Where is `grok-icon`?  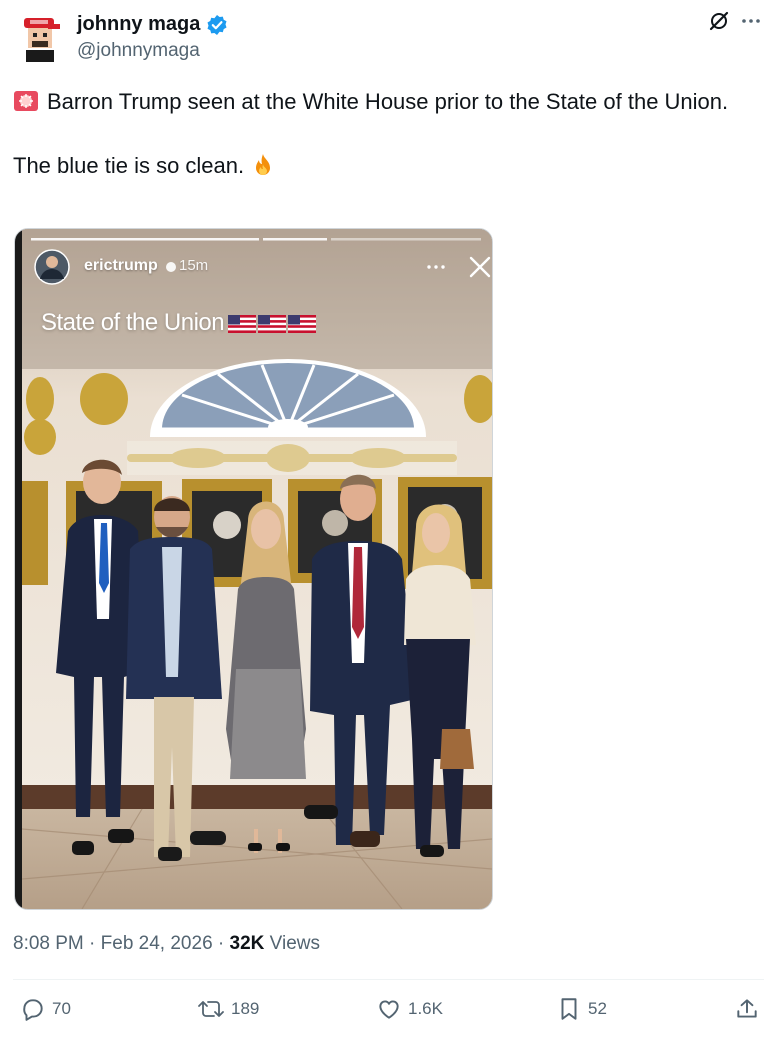 grok-icon is located at coordinates (719, 21).